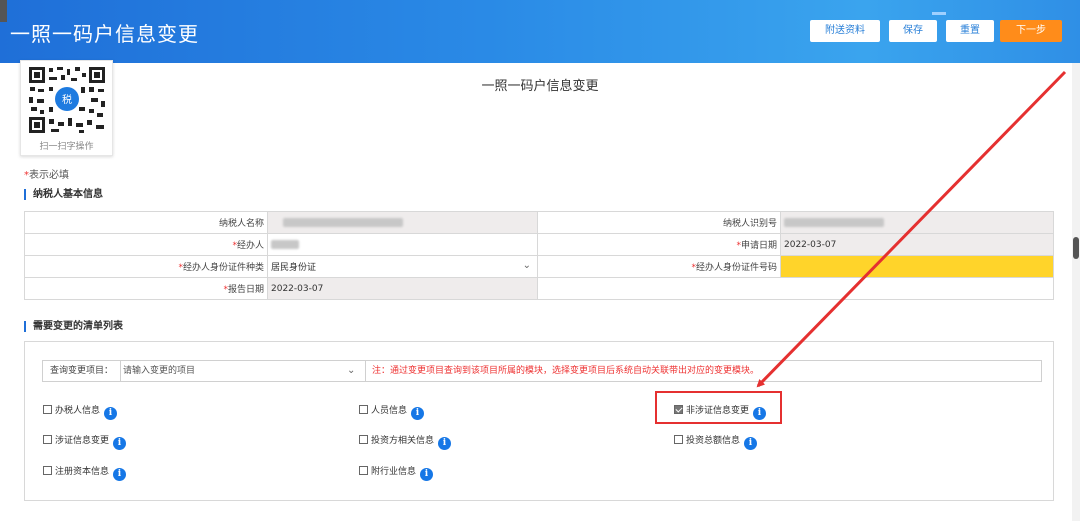 This screenshot has height=521, width=1080. Describe the element at coordinates (73, 326) in the screenshot. I see `section-title-change-list: 需要变更的清单列表` at that location.